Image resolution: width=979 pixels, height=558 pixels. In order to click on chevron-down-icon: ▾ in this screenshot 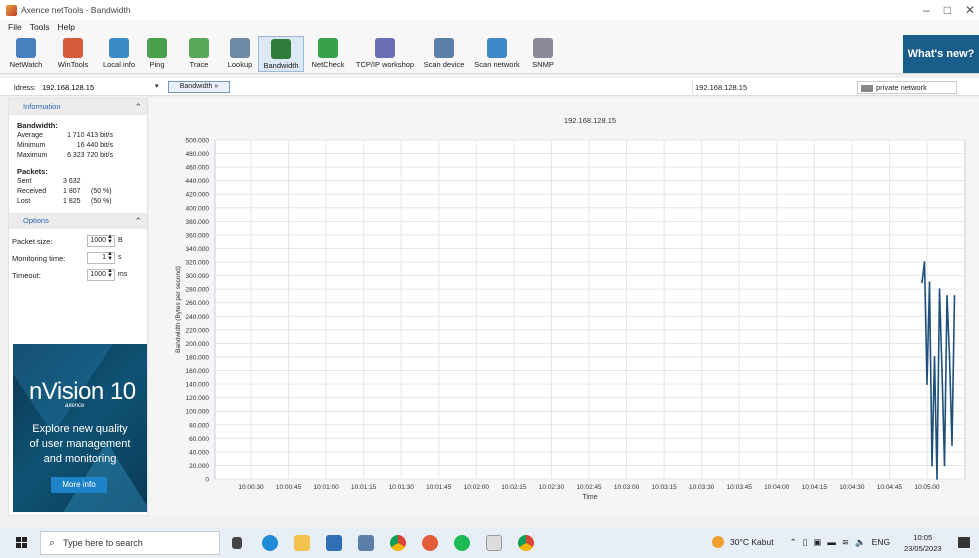, I will do `click(157, 86)`.